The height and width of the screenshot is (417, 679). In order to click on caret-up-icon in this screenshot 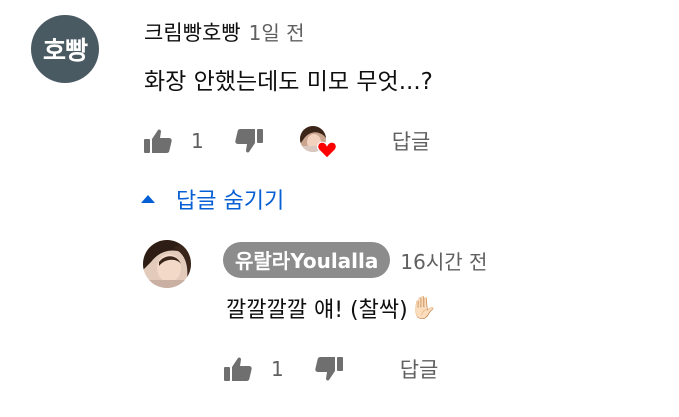, I will do `click(148, 199)`.